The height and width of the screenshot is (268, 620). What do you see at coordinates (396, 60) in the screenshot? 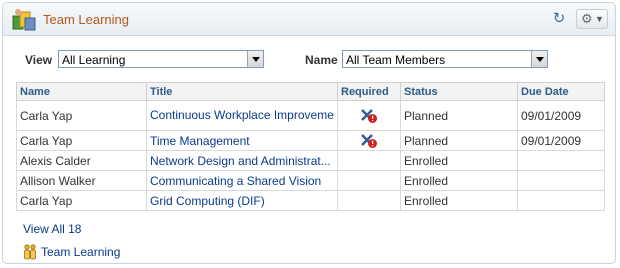
I see `name-filter-value: All Team Members` at bounding box center [396, 60].